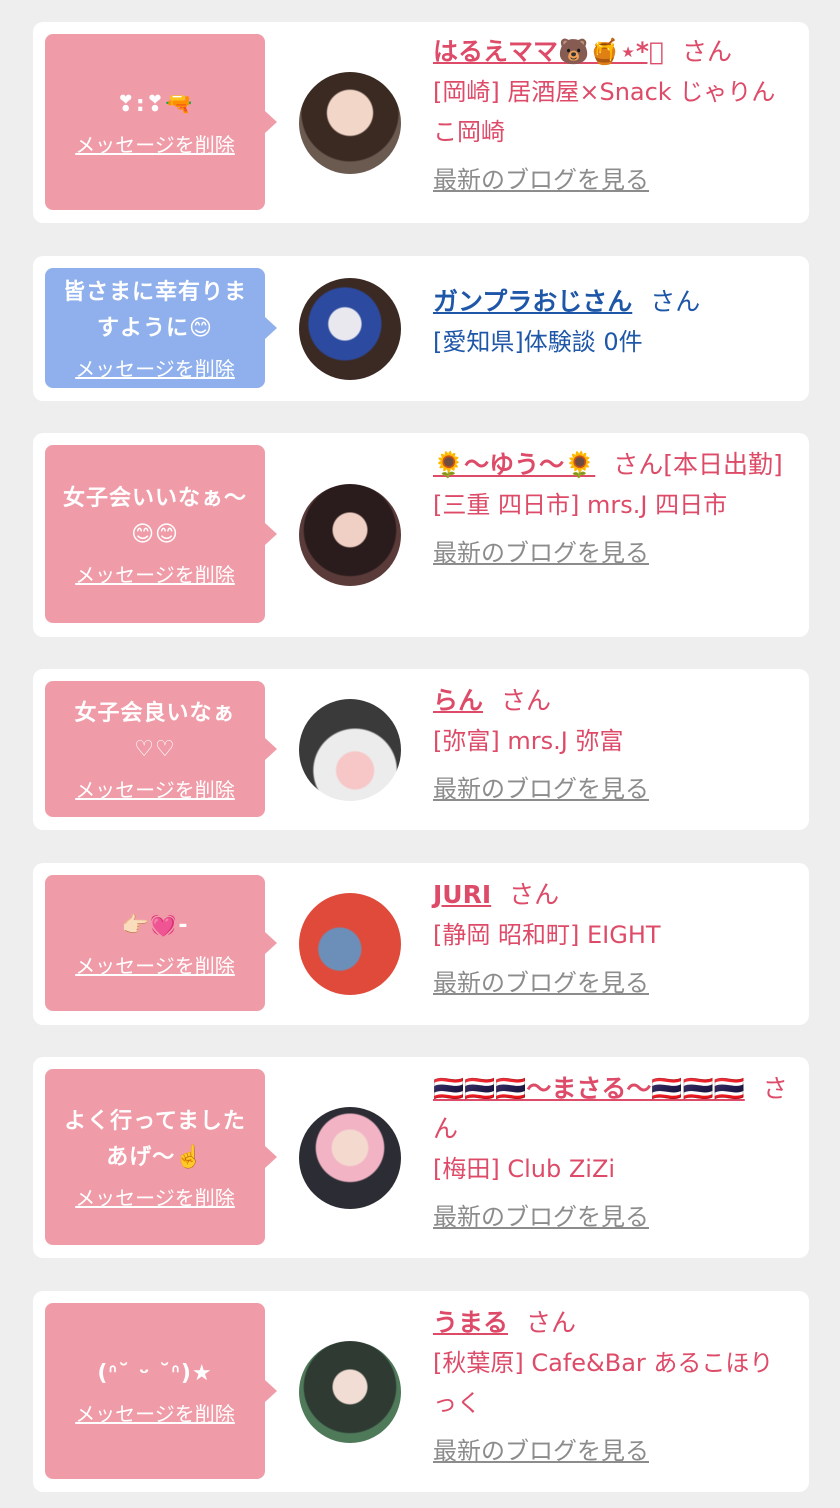 The width and height of the screenshot is (840, 1508). Describe the element at coordinates (155, 925) in the screenshot. I see `message-text: 👉🏻💓-` at that location.